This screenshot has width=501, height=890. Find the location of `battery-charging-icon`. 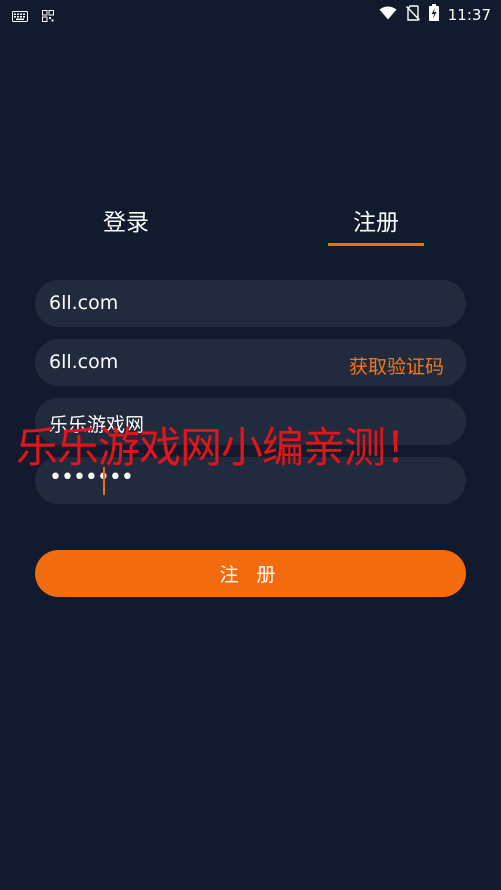

battery-charging-icon is located at coordinates (433, 14).